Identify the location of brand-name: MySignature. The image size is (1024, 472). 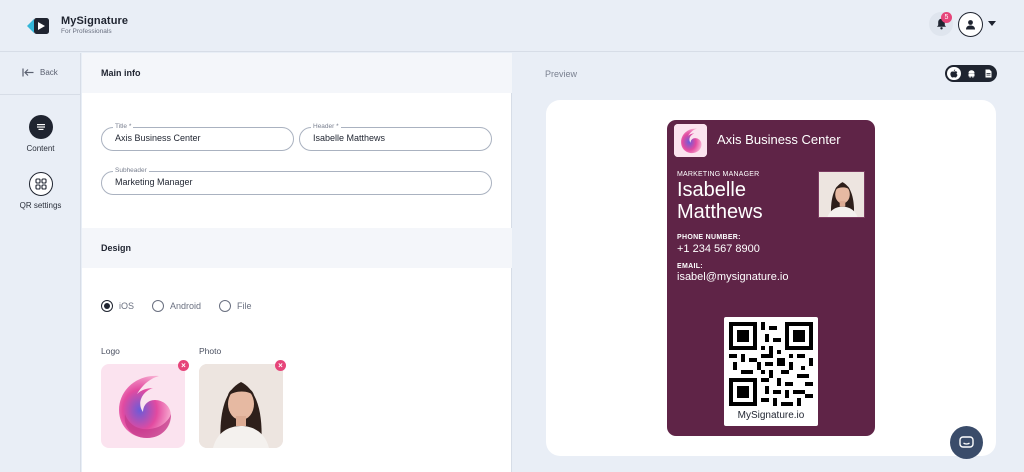
(95, 21).